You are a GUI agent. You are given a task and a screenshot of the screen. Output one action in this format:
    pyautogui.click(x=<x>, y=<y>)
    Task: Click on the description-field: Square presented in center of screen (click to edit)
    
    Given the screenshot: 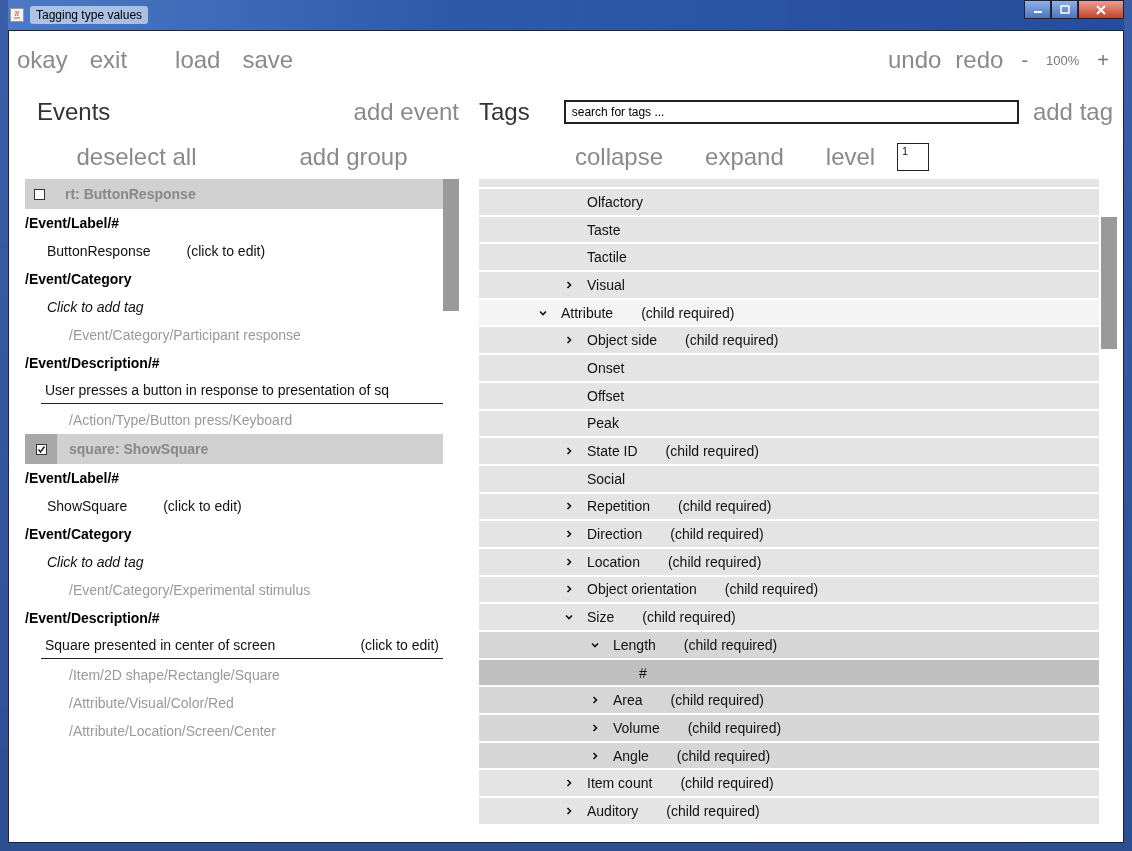 What is the action you would take?
    pyautogui.click(x=242, y=645)
    